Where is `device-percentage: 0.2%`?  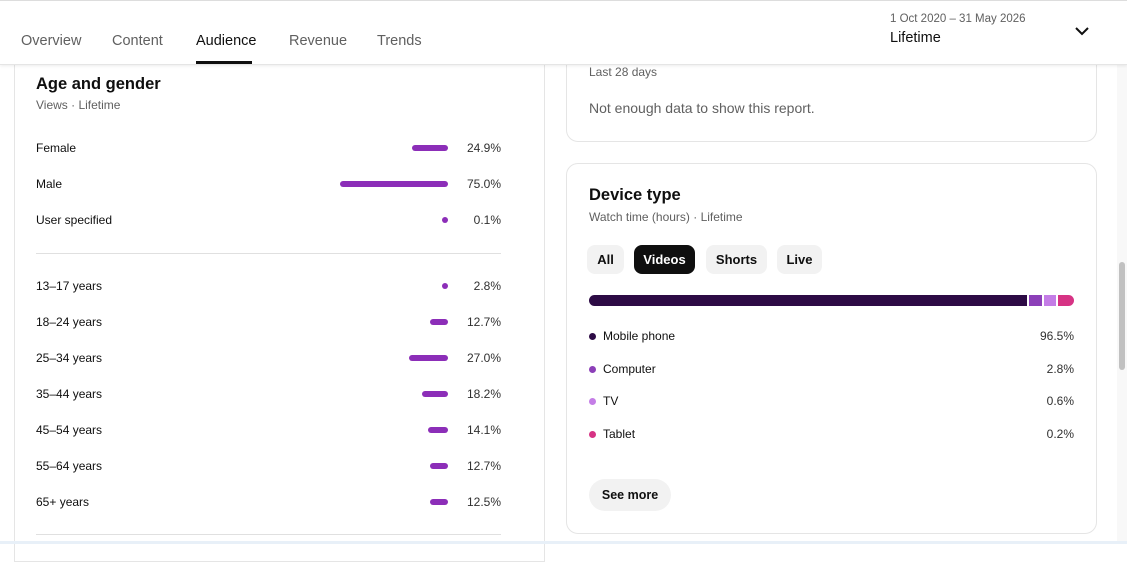 device-percentage: 0.2% is located at coordinates (1060, 433).